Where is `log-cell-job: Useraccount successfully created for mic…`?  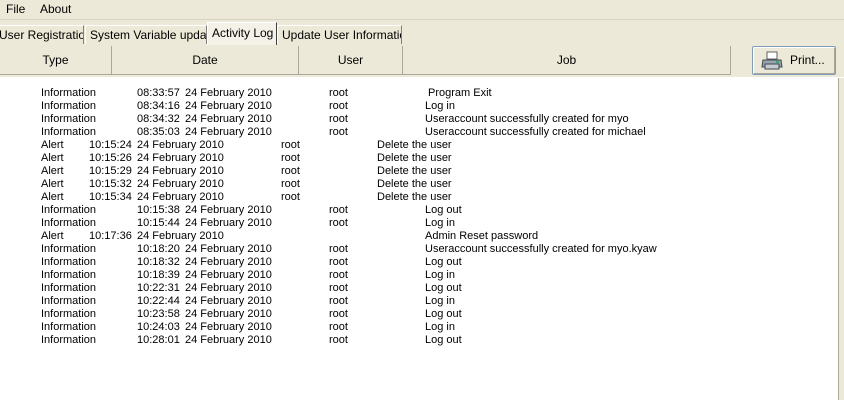
log-cell-job: Useraccount successfully created for mic… is located at coordinates (535, 132).